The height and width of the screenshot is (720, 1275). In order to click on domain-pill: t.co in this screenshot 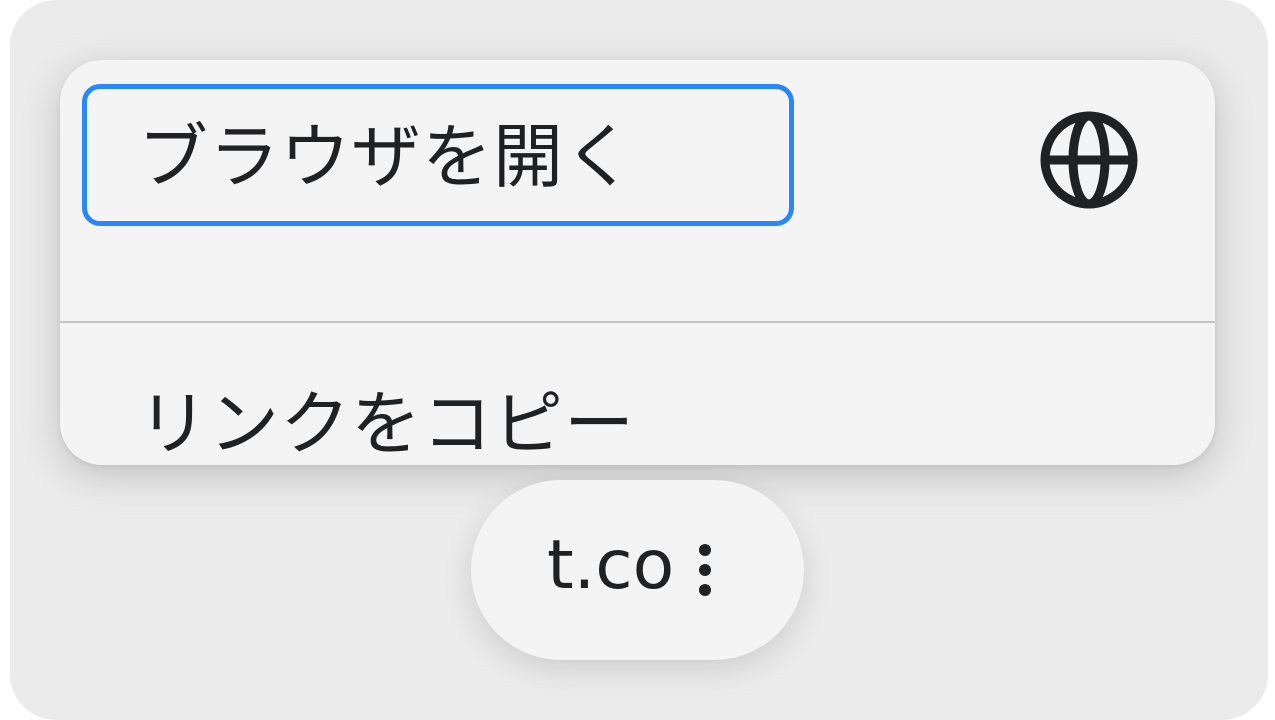, I will do `click(637, 570)`.